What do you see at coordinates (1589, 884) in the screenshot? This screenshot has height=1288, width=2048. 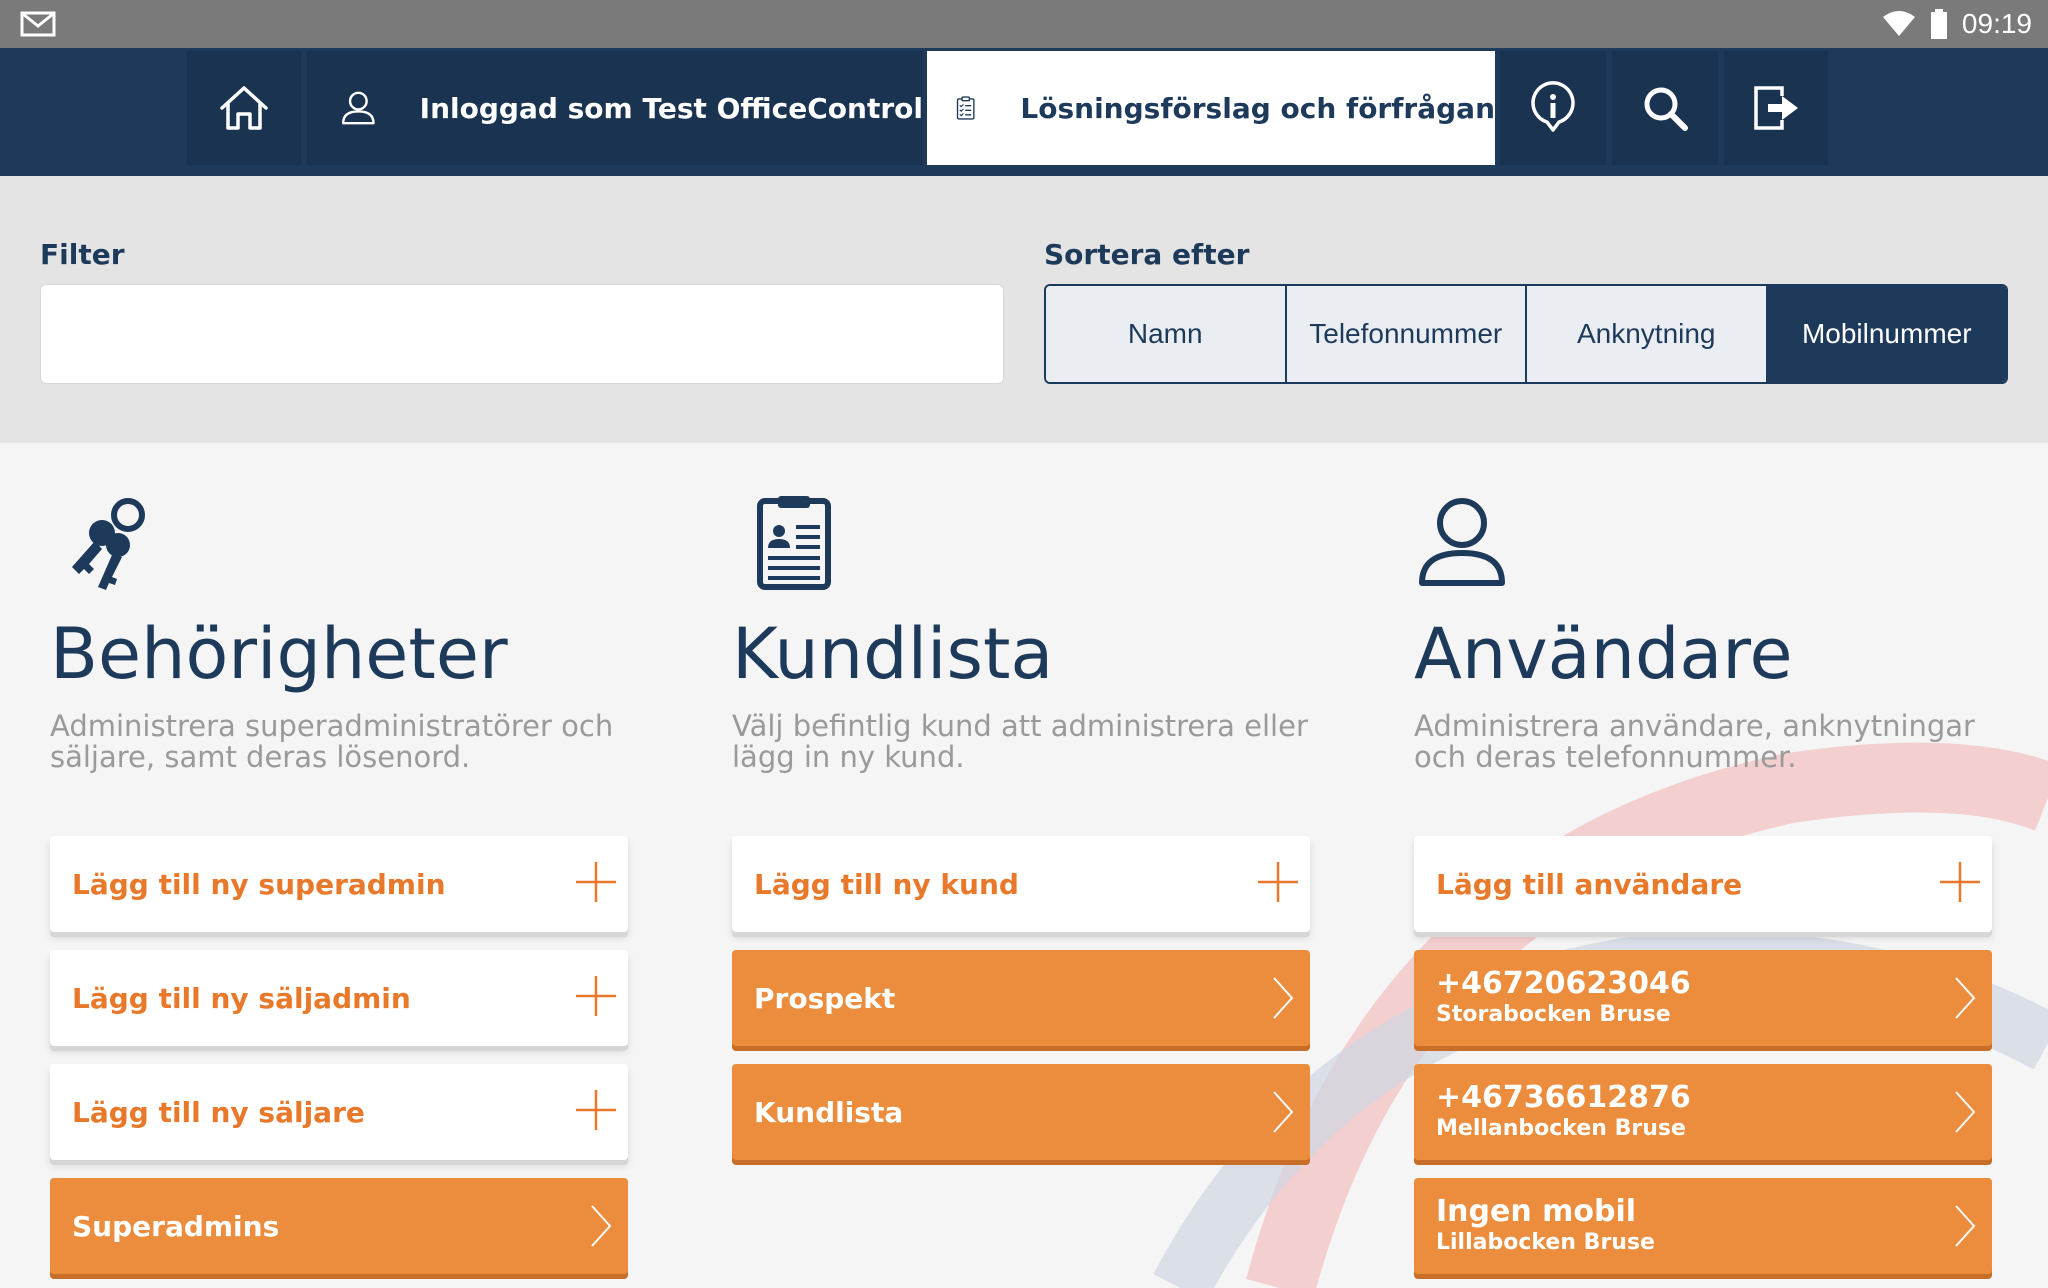 I see `add-user-label: Lägg till användare` at bounding box center [1589, 884].